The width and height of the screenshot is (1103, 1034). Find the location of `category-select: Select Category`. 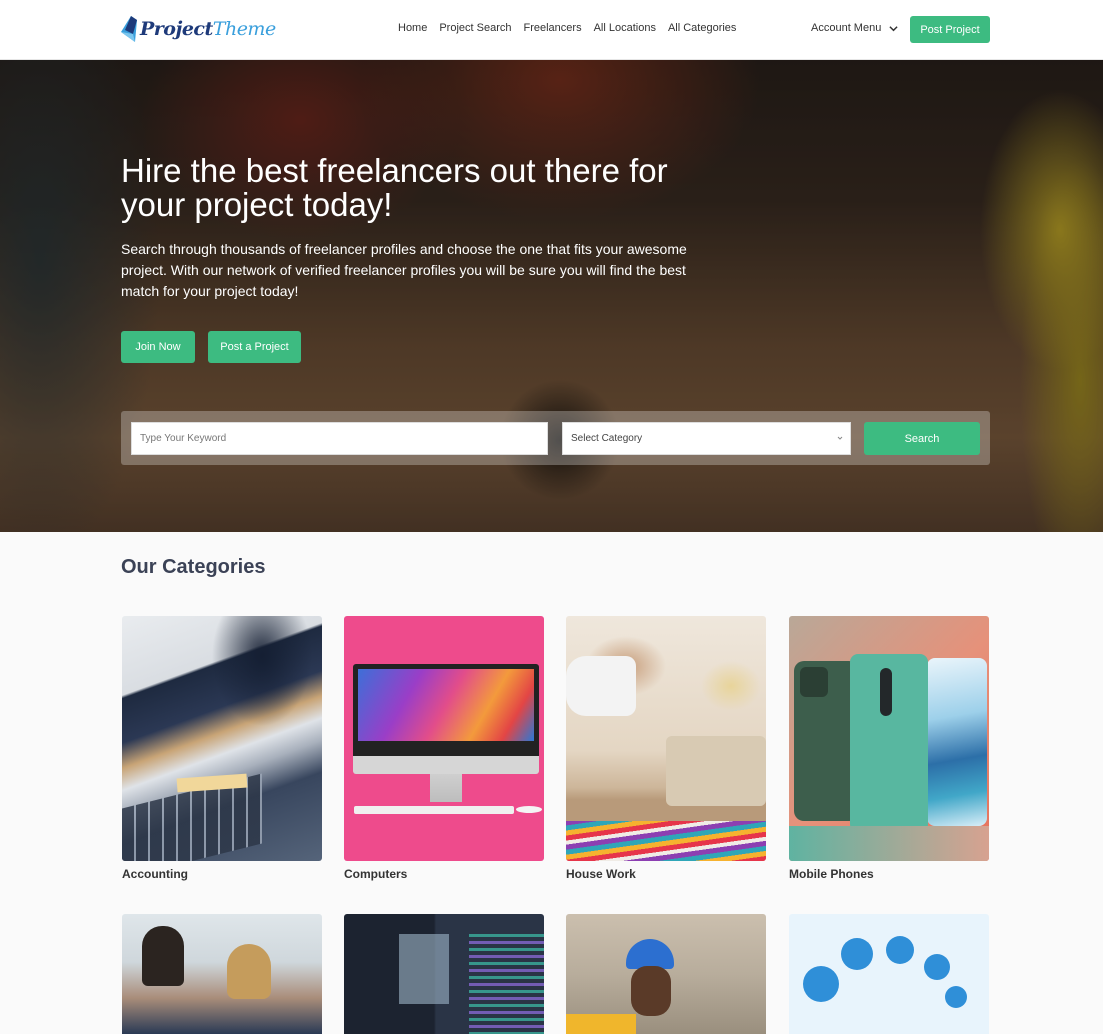

category-select: Select Category is located at coordinates (706, 438).